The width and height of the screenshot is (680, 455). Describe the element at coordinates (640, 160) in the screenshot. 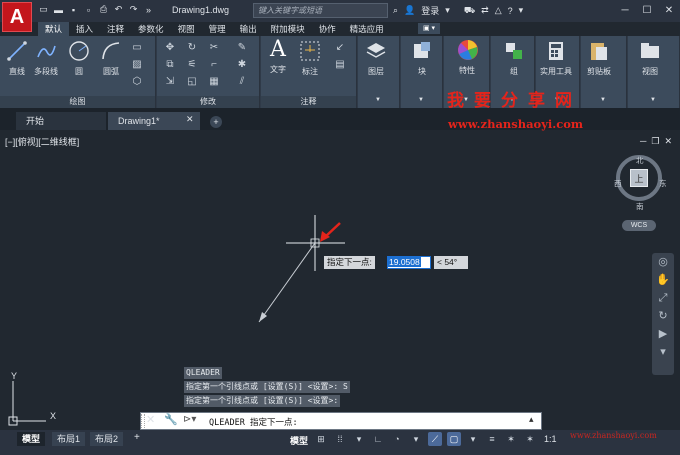

I see `viewcube-north: 北` at that location.